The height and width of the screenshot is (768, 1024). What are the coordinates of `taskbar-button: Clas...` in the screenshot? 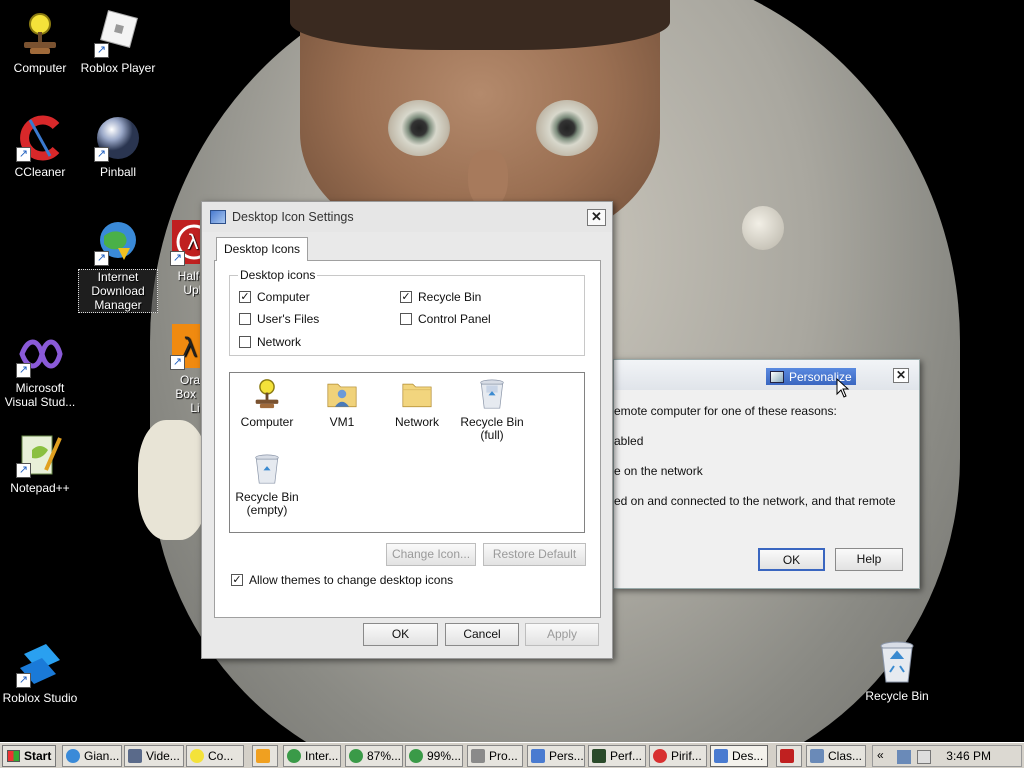 It's located at (836, 756).